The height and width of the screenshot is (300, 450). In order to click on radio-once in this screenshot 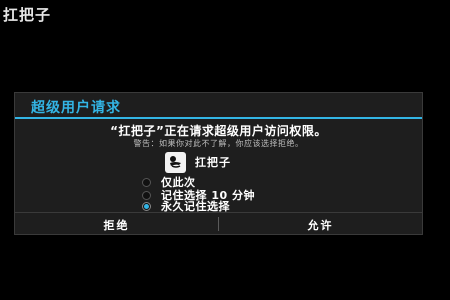, I will do `click(146, 182)`.